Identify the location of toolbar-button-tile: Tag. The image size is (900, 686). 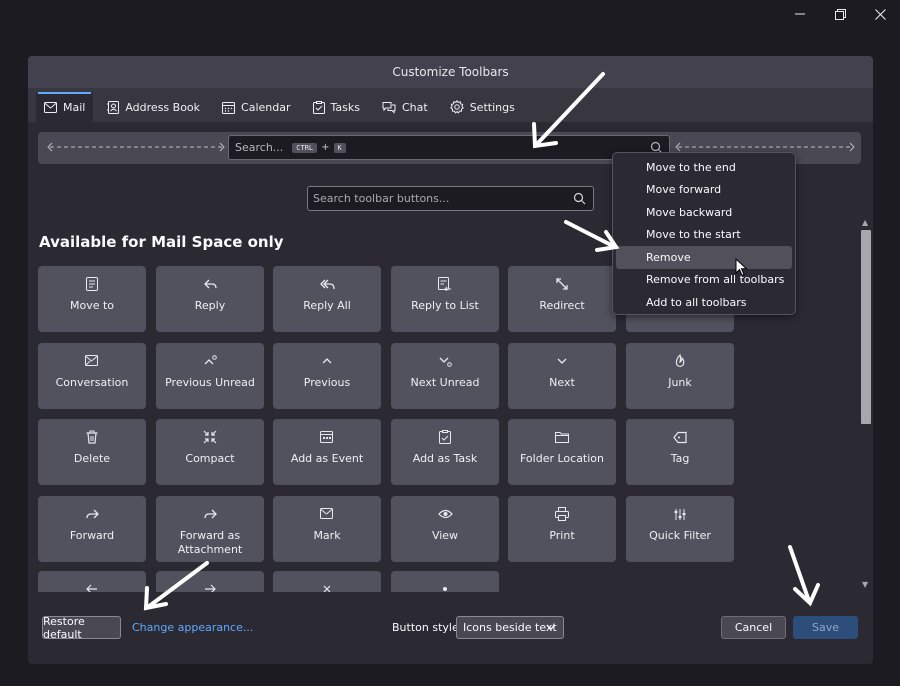
(680, 452).